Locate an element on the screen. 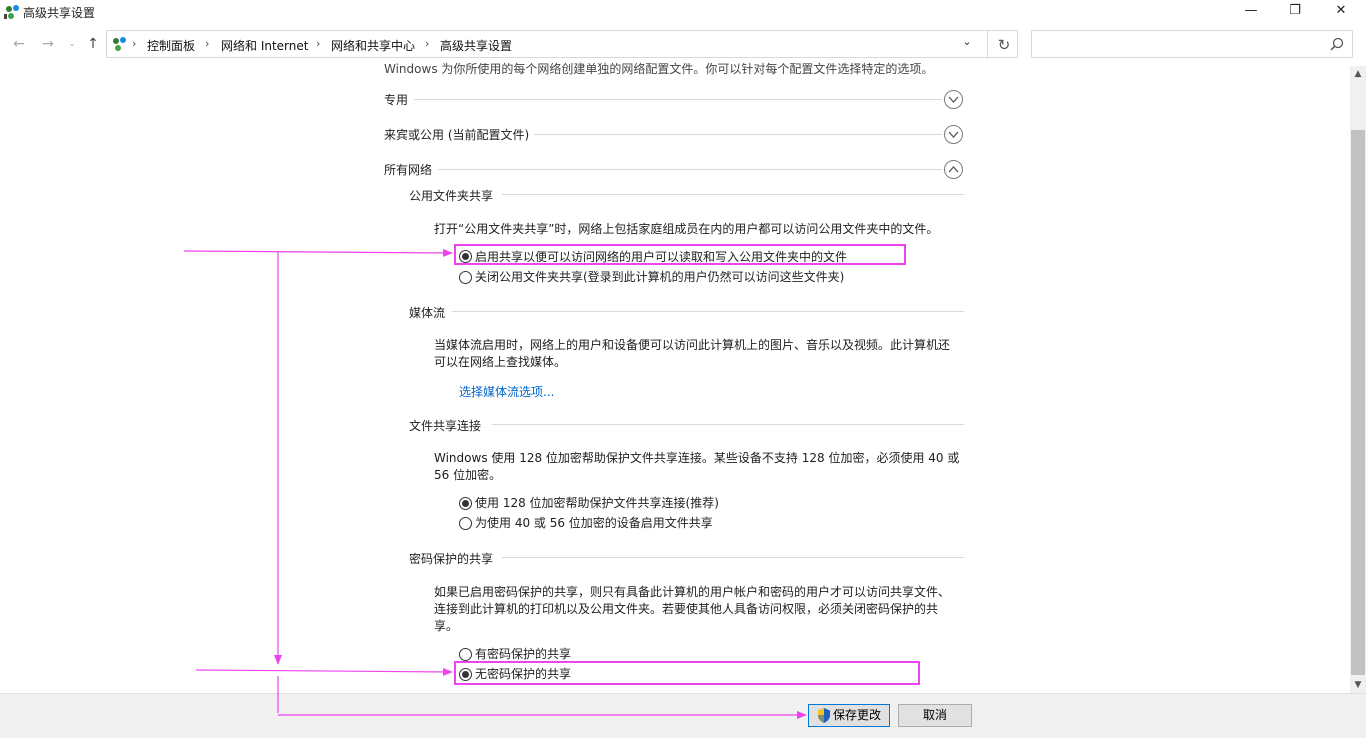 The width and height of the screenshot is (1366, 738). profile-private-label: 专用 is located at coordinates (396, 99).